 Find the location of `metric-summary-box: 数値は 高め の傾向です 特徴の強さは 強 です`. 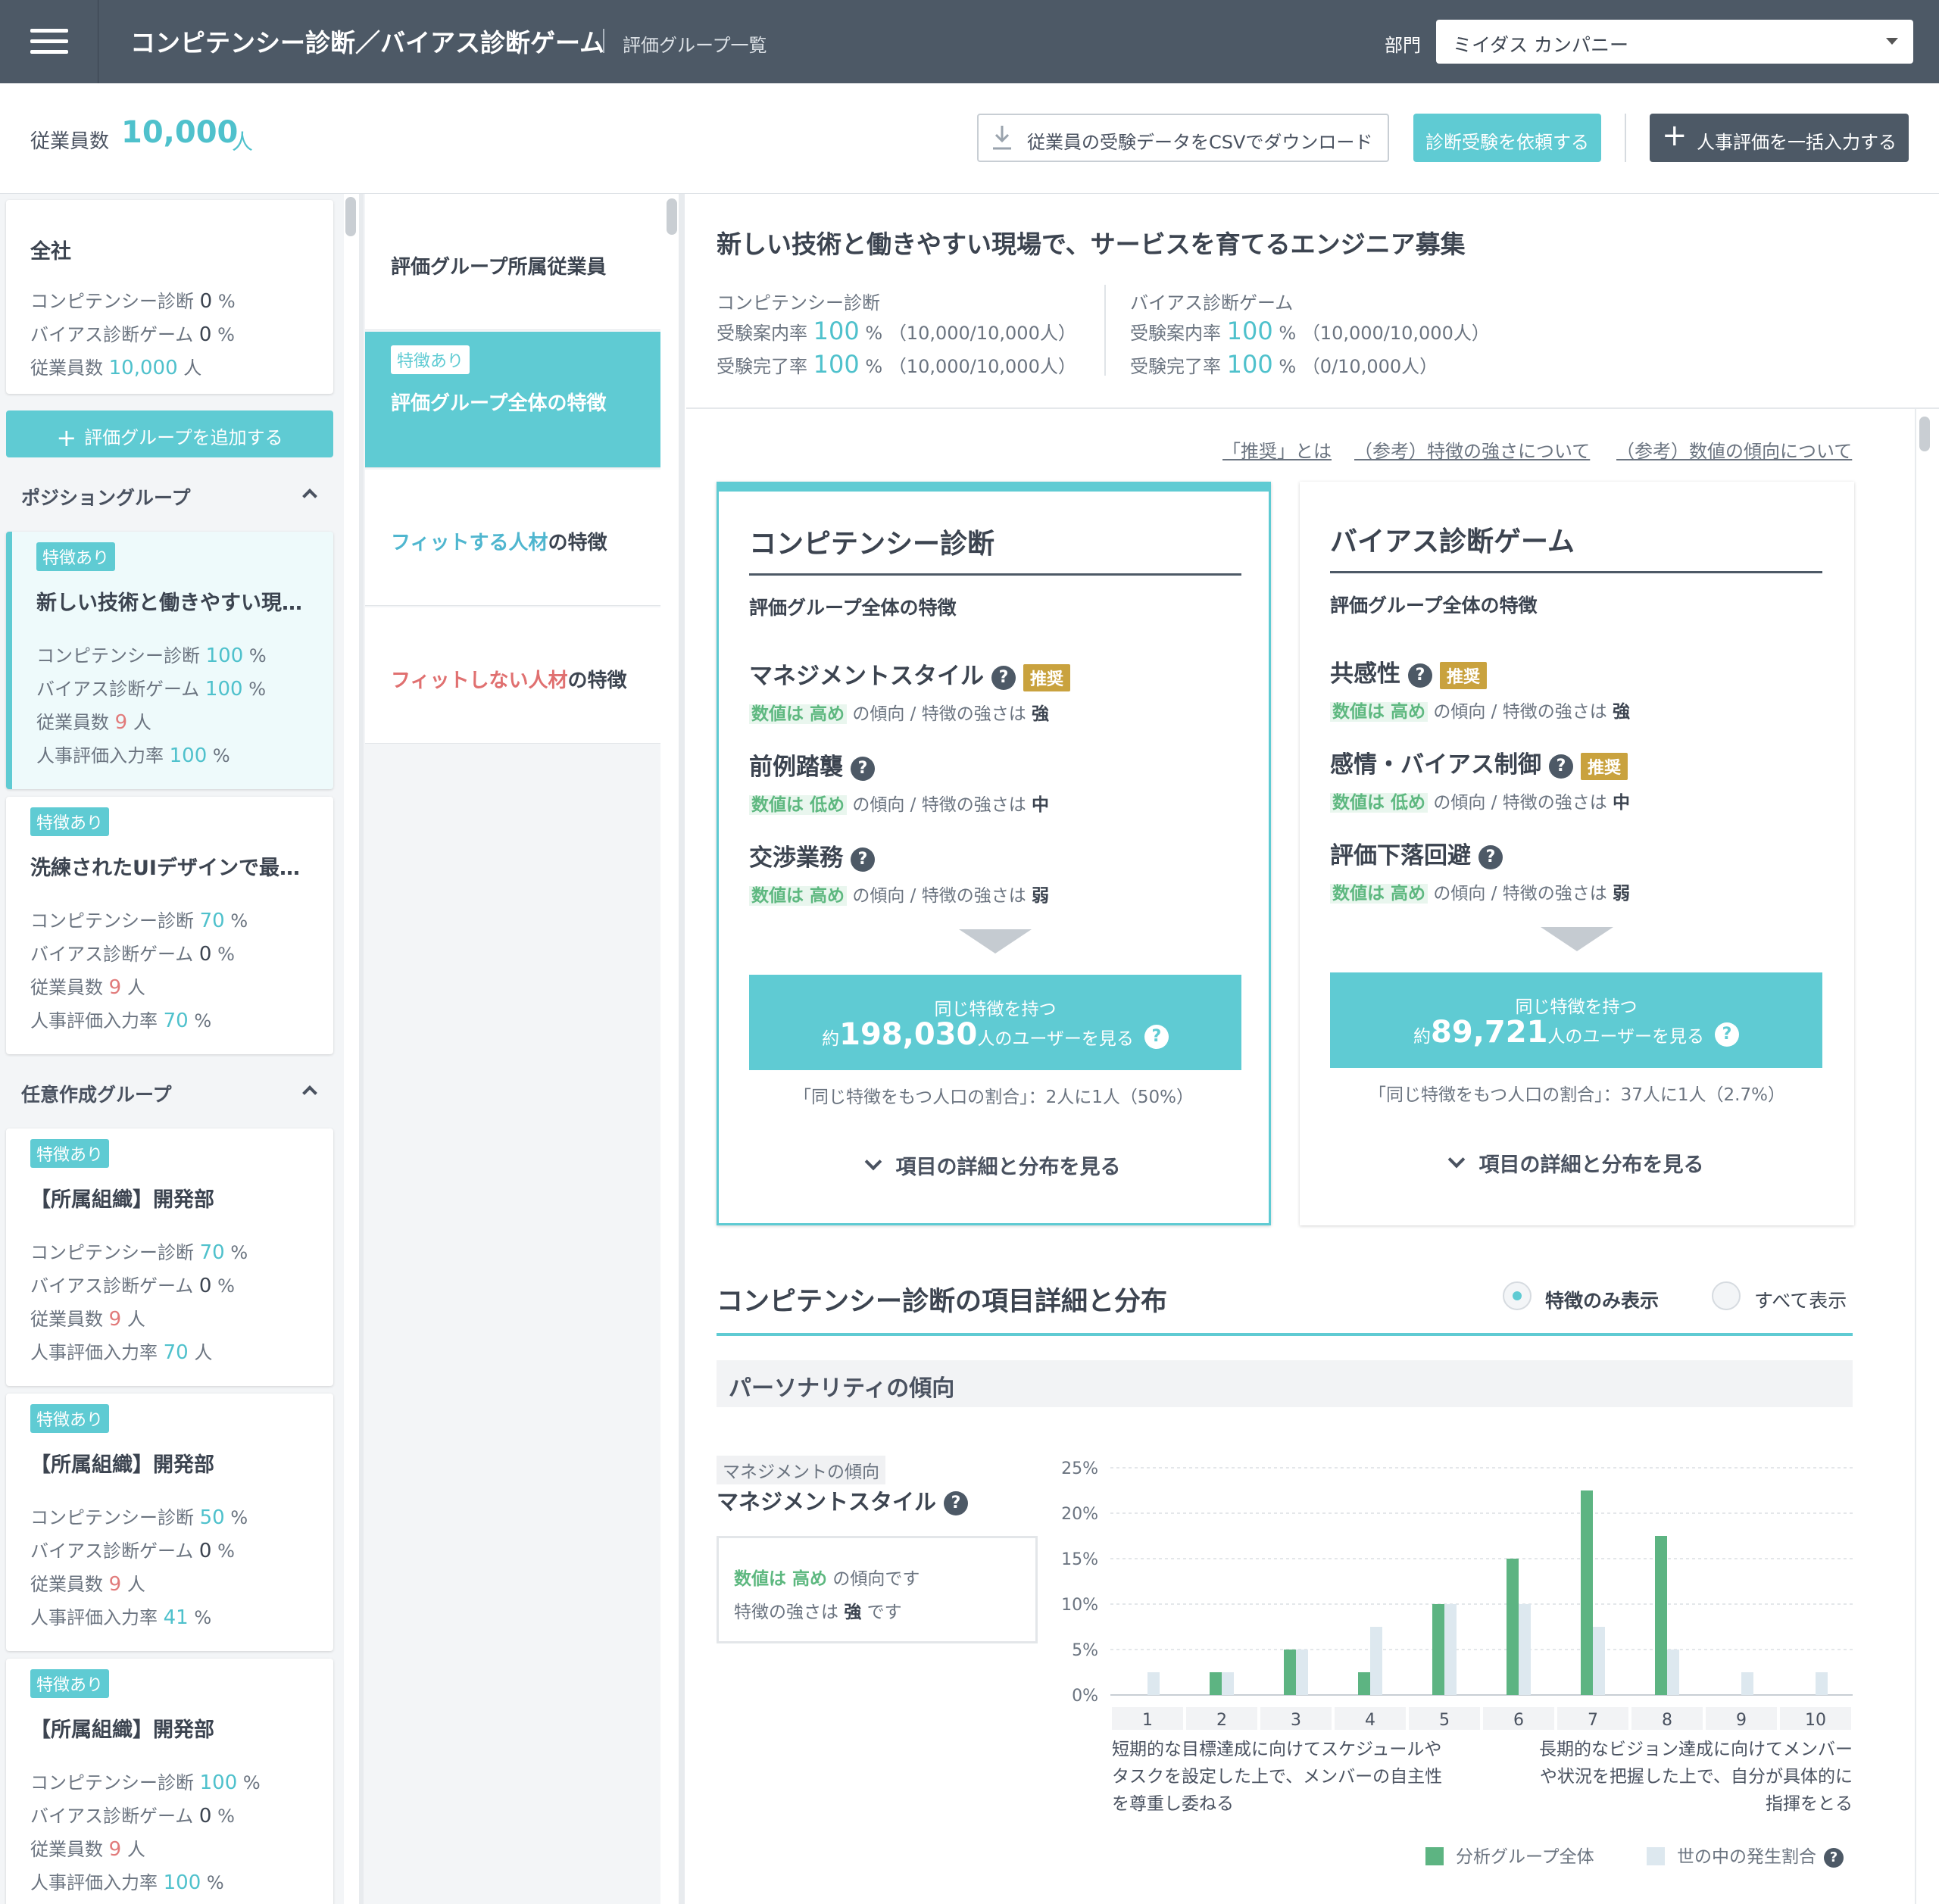

metric-summary-box: 数値は 高め の傾向です 特徴の強さは 強 です is located at coordinates (878, 1589).